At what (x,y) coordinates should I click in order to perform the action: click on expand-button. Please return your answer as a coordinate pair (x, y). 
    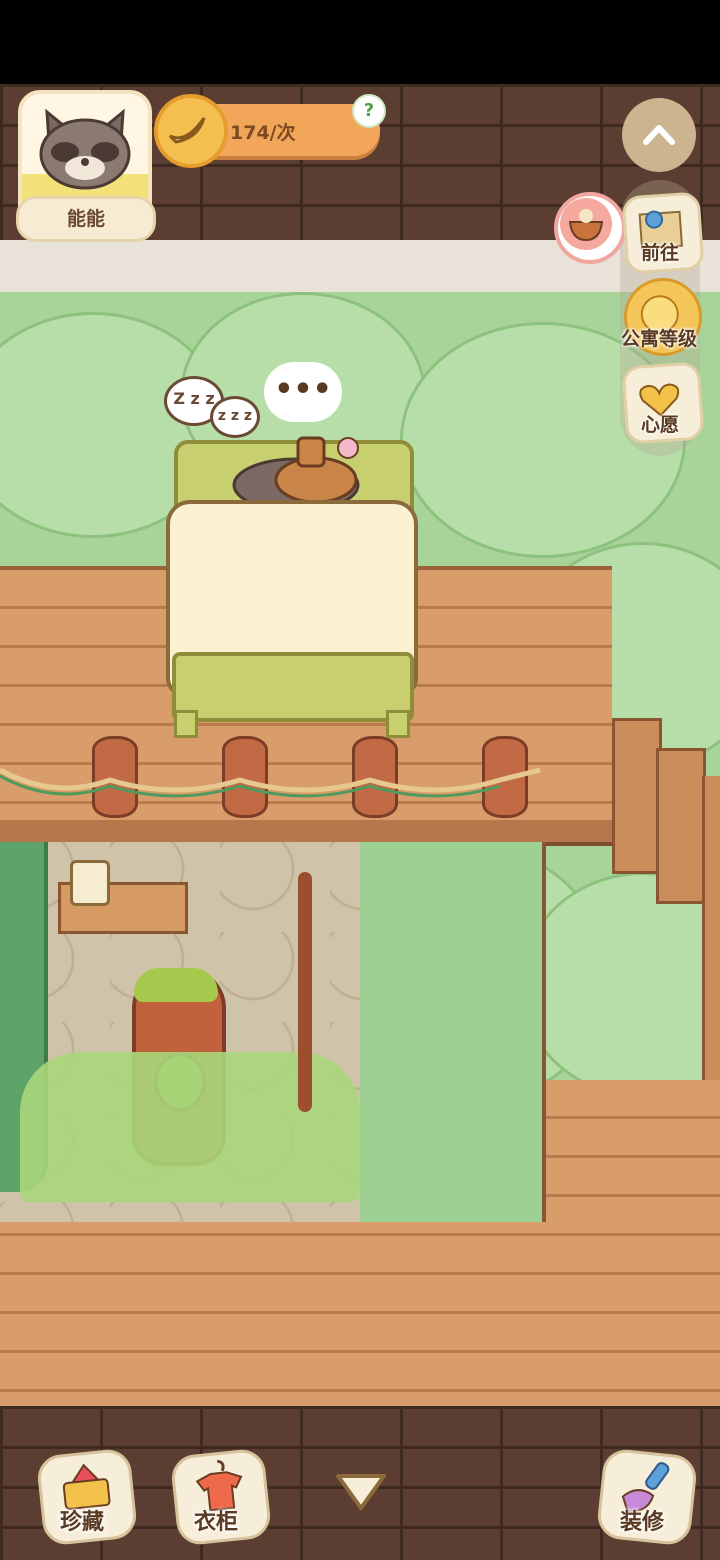
    Looking at the image, I should click on (361, 1493).